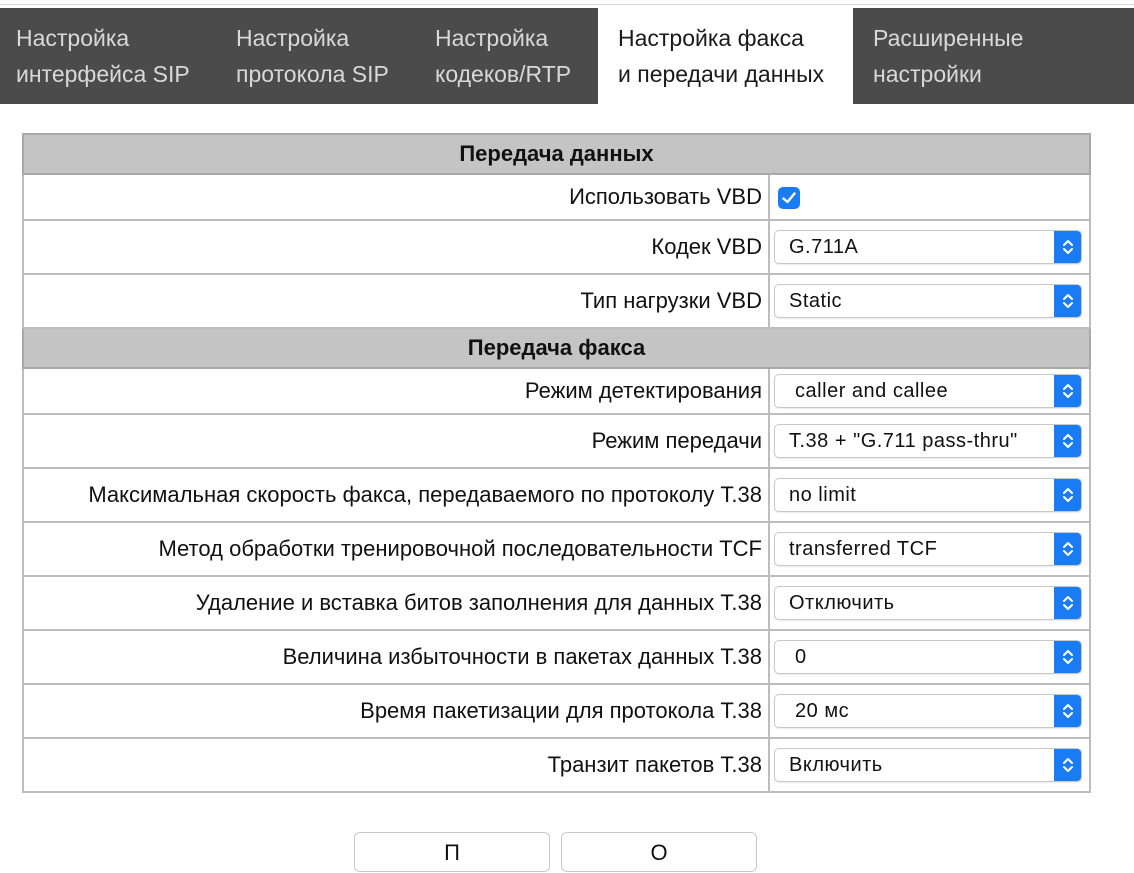 Image resolution: width=1134 pixels, height=873 pixels. What do you see at coordinates (396, 301) in the screenshot?
I see `vbd-payload-label: Тип нагрузки VBD` at bounding box center [396, 301].